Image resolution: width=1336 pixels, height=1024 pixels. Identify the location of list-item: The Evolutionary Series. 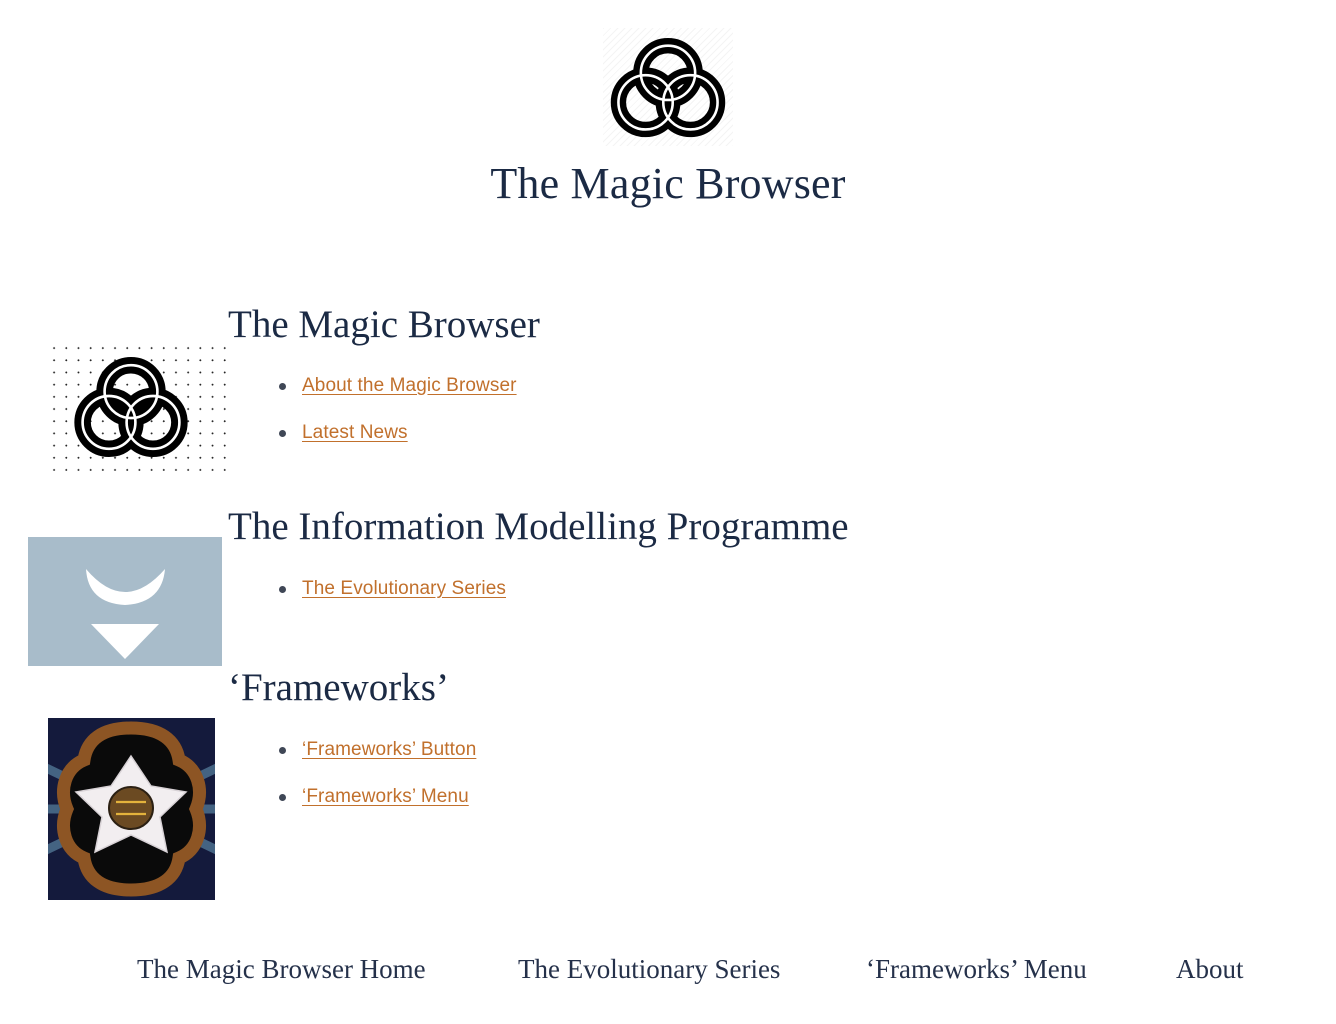
(390, 589).